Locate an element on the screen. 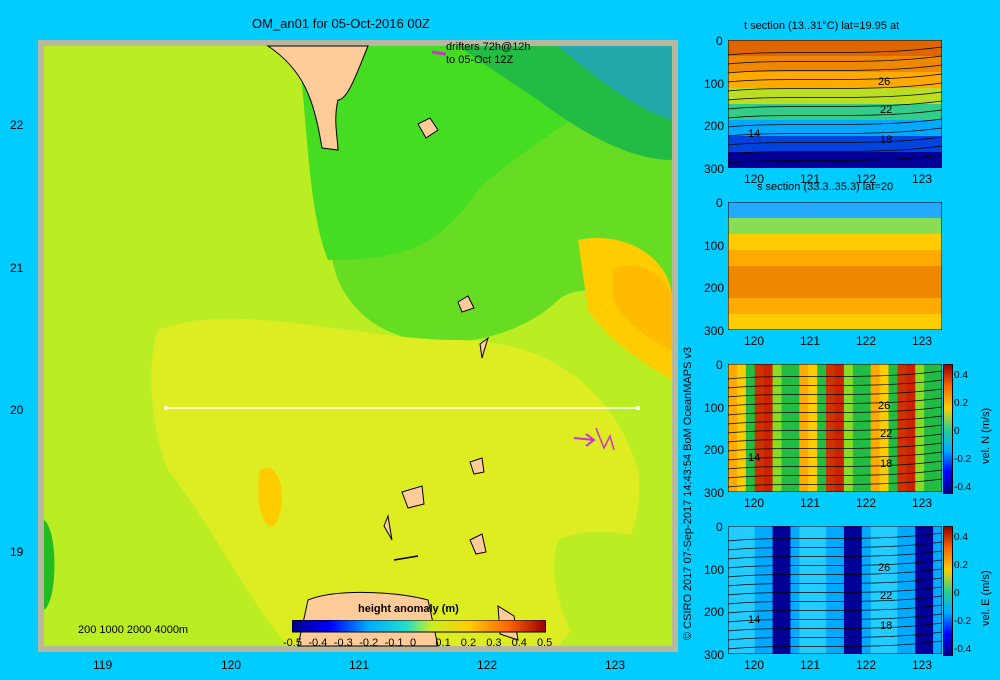 The image size is (1000, 680). colorbar-tick-label: -0.3 is located at coordinates (343, 643).